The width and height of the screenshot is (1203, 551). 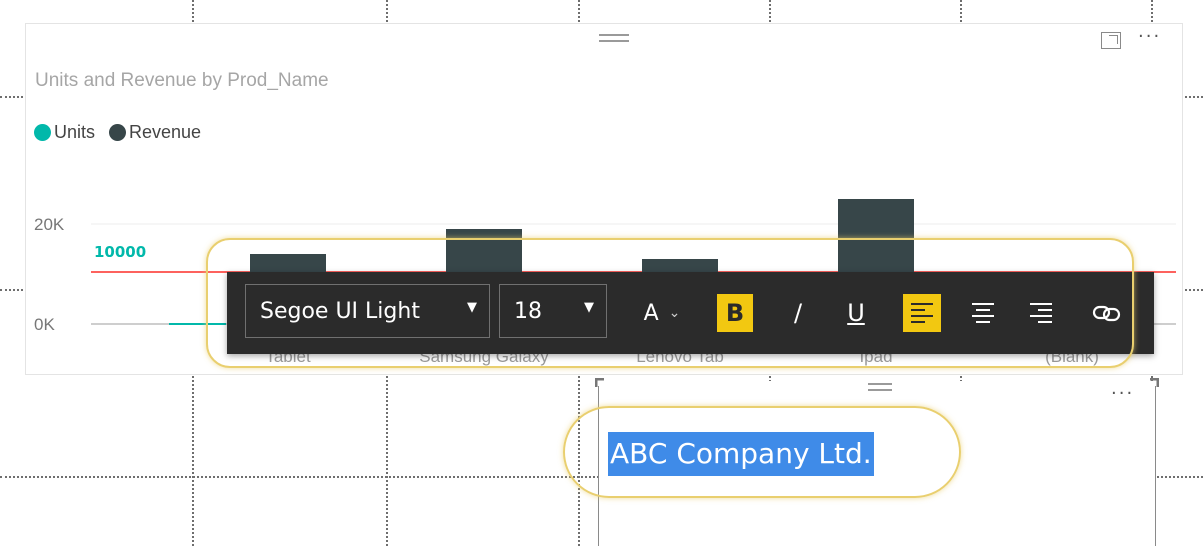 What do you see at coordinates (1155, 466) in the screenshot?
I see `textbox-border` at bounding box center [1155, 466].